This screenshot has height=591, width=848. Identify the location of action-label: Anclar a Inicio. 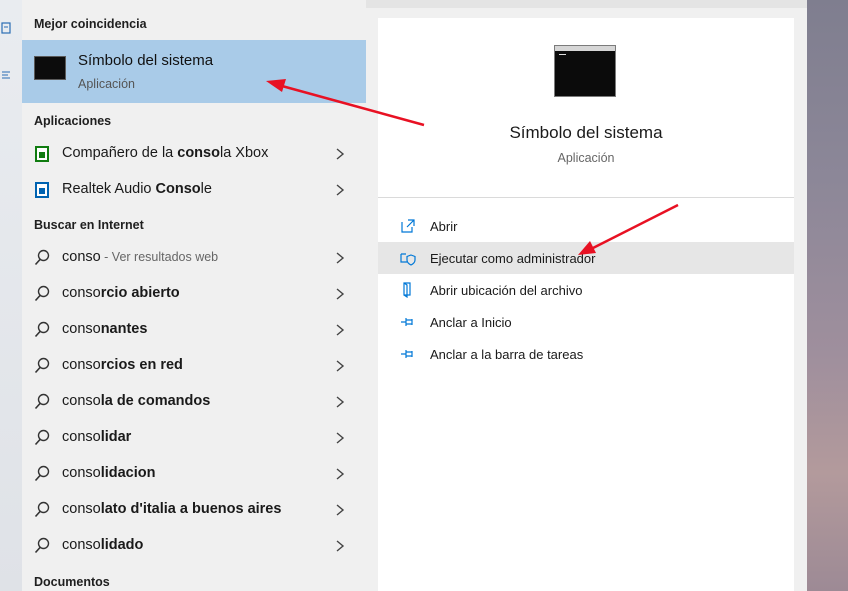
(471, 322).